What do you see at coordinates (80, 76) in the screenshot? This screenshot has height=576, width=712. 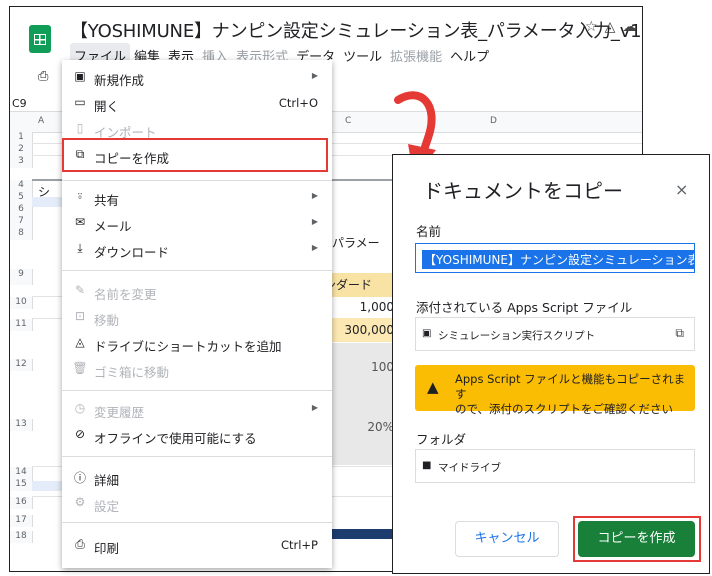 I see `new-document-icon: ▣` at bounding box center [80, 76].